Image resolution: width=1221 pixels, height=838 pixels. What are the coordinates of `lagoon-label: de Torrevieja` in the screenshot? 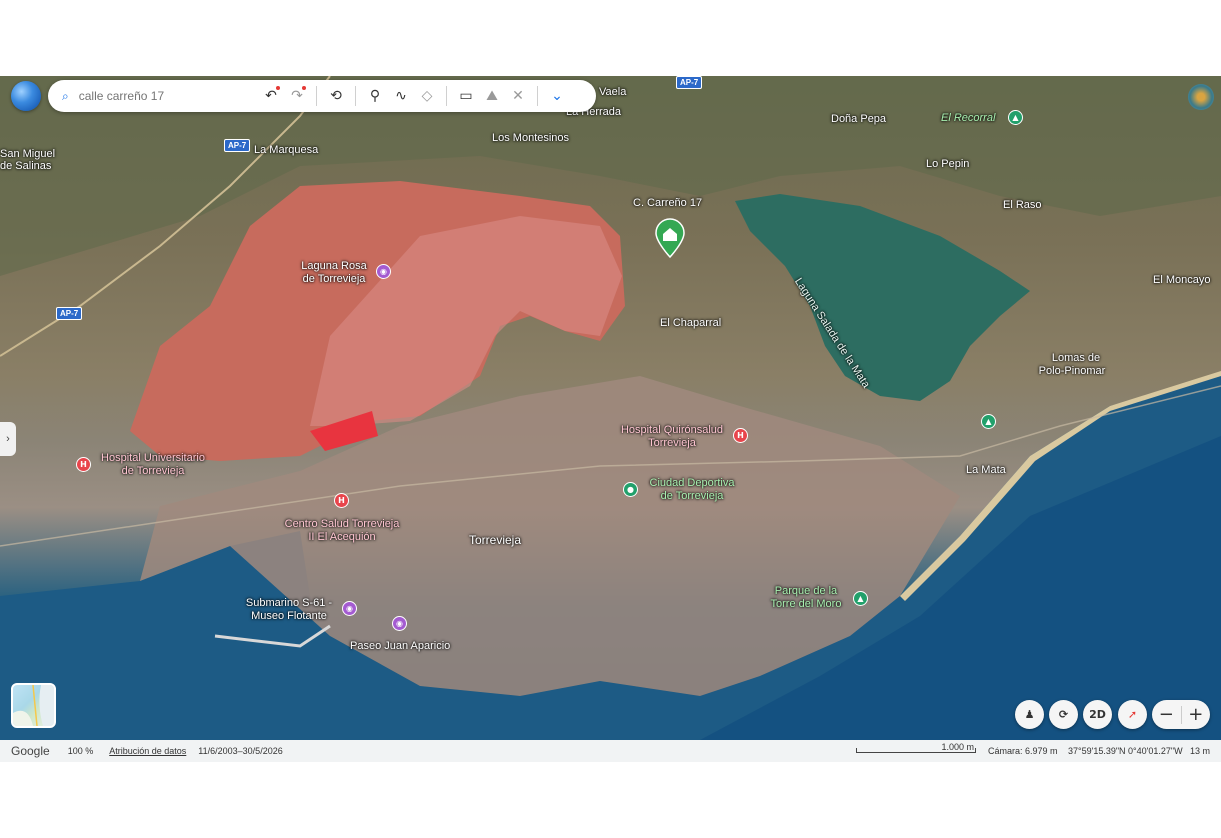 It's located at (334, 279).